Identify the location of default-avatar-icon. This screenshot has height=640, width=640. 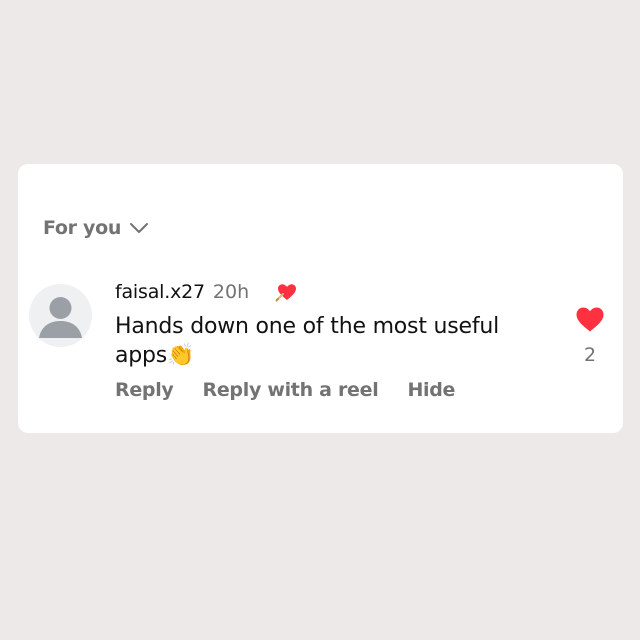
(60, 317).